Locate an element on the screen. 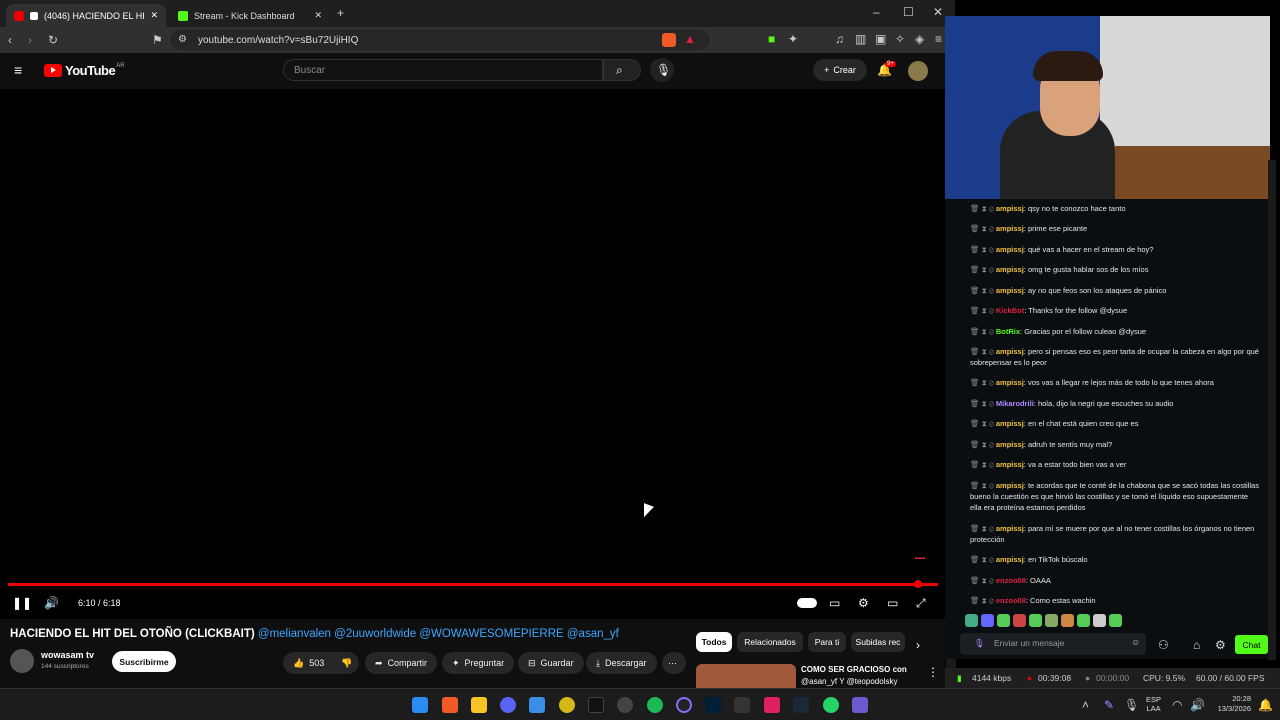  store-icon: ⌂ is located at coordinates (1196, 645).